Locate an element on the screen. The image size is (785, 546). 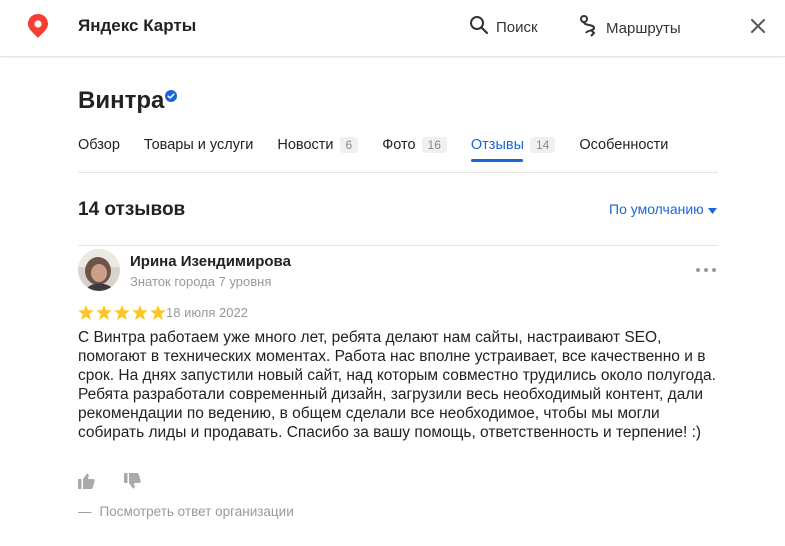
organization-name: Винтра is located at coordinates (121, 100).